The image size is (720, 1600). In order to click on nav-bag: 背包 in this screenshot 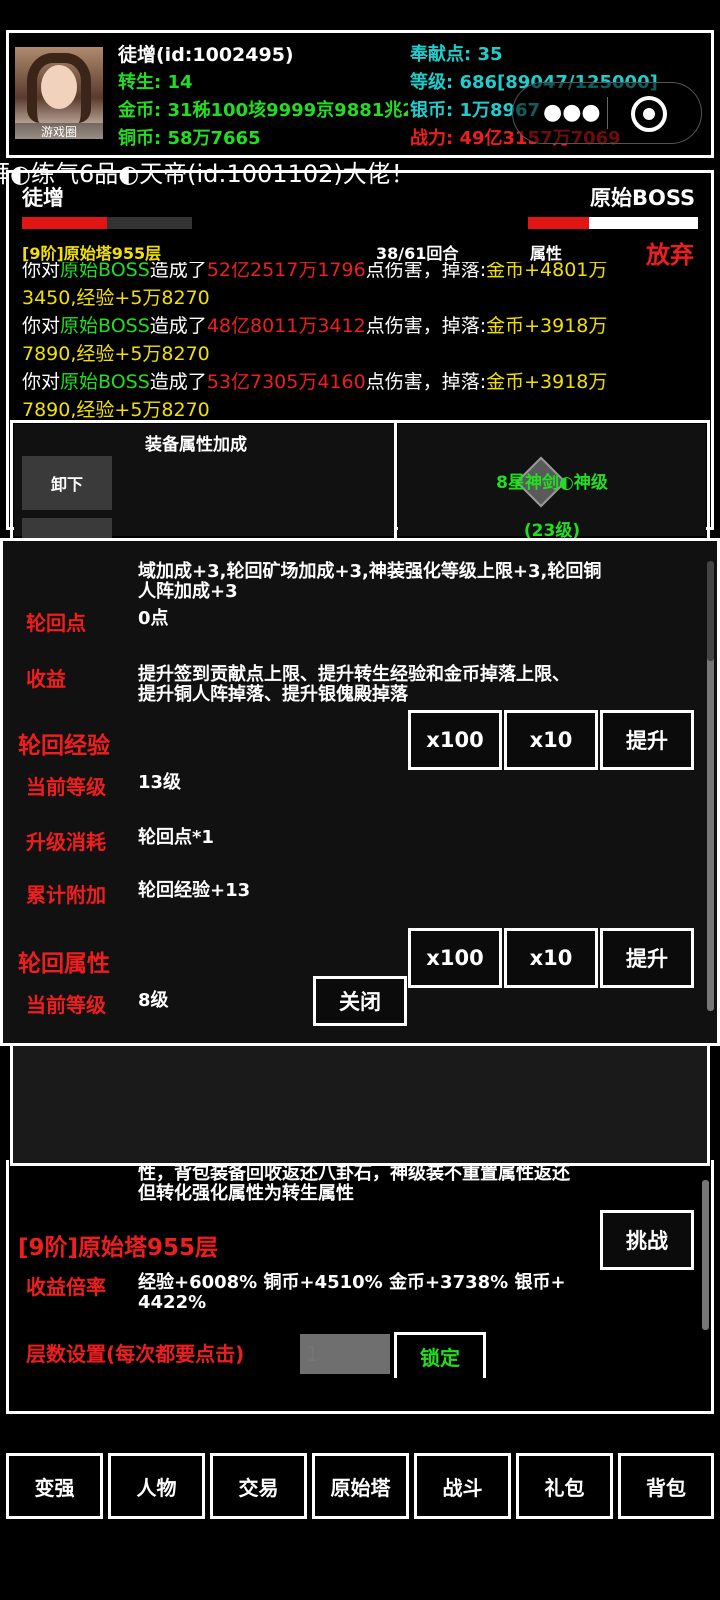, I will do `click(666, 1486)`.